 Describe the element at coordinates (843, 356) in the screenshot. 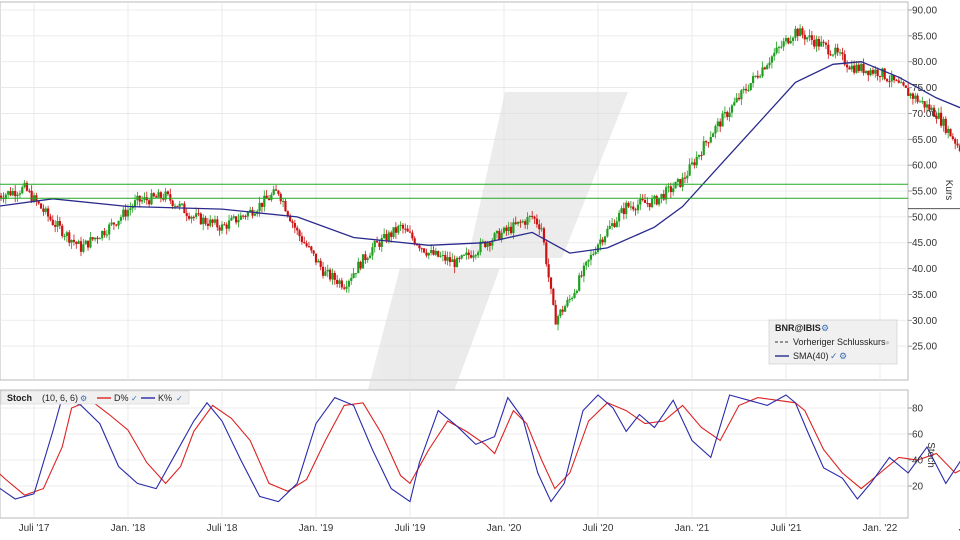

I see `legend-sma-gear-icon: ⚙` at that location.